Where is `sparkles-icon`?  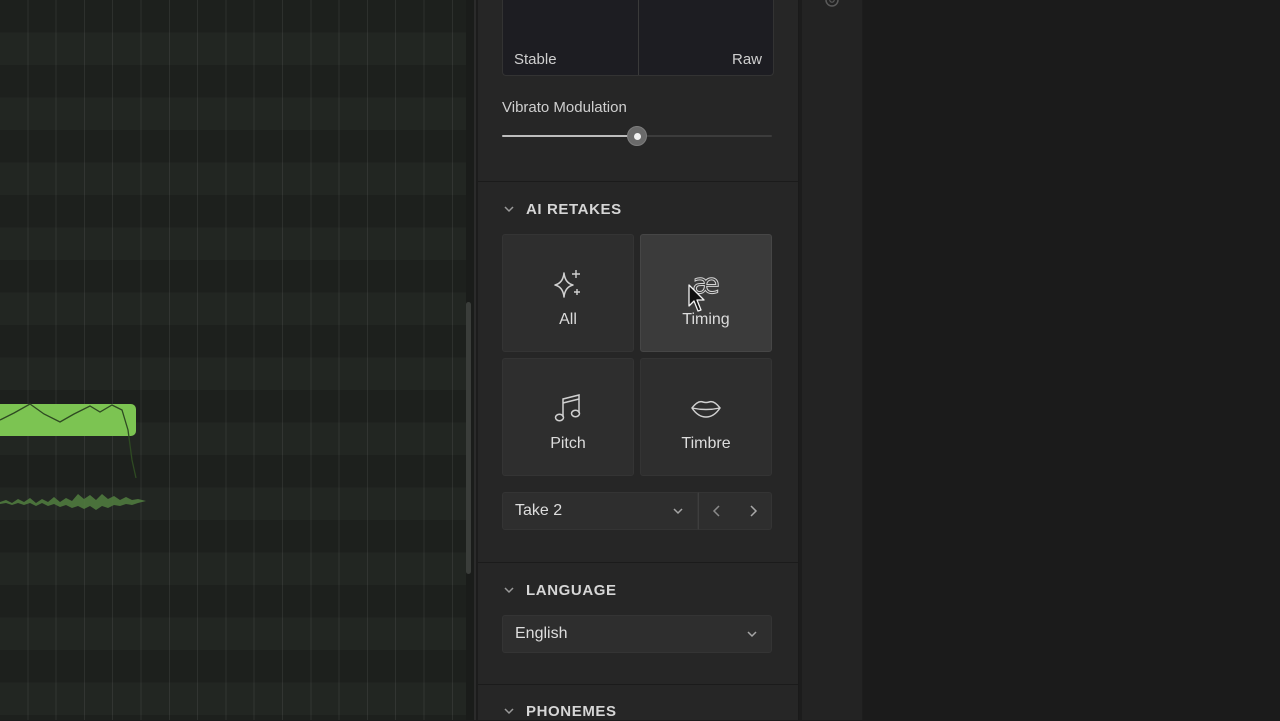 sparkles-icon is located at coordinates (568, 284).